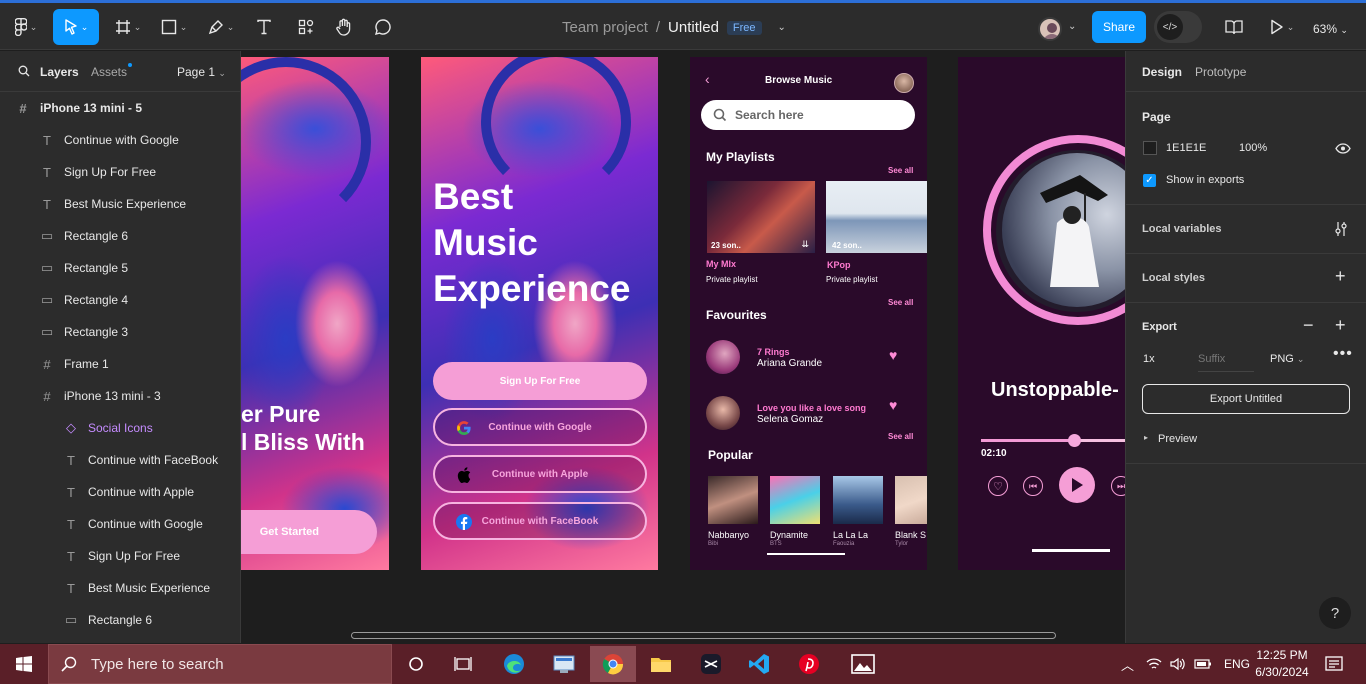  I want to click on see-all-playlists-link: See all, so click(900, 170).